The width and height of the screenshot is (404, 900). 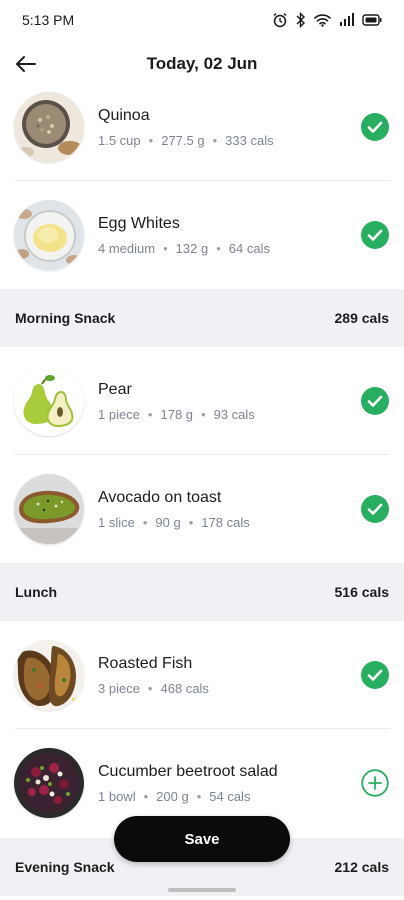 What do you see at coordinates (280, 20) in the screenshot?
I see `alarm-icon` at bounding box center [280, 20].